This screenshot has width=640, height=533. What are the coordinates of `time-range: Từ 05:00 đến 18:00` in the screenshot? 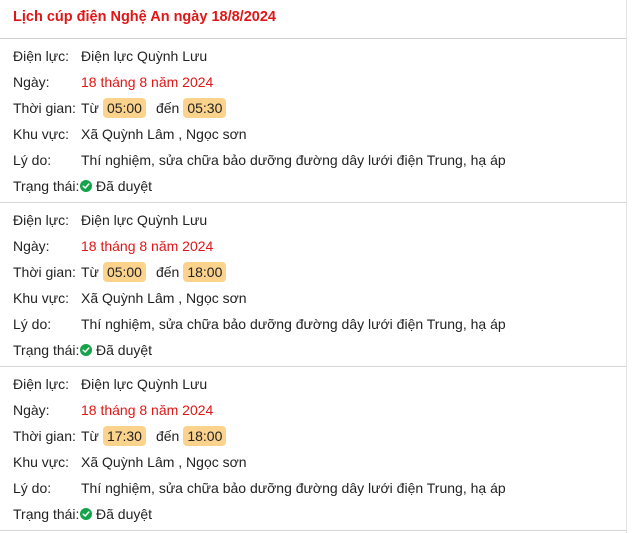 It's located at (154, 272).